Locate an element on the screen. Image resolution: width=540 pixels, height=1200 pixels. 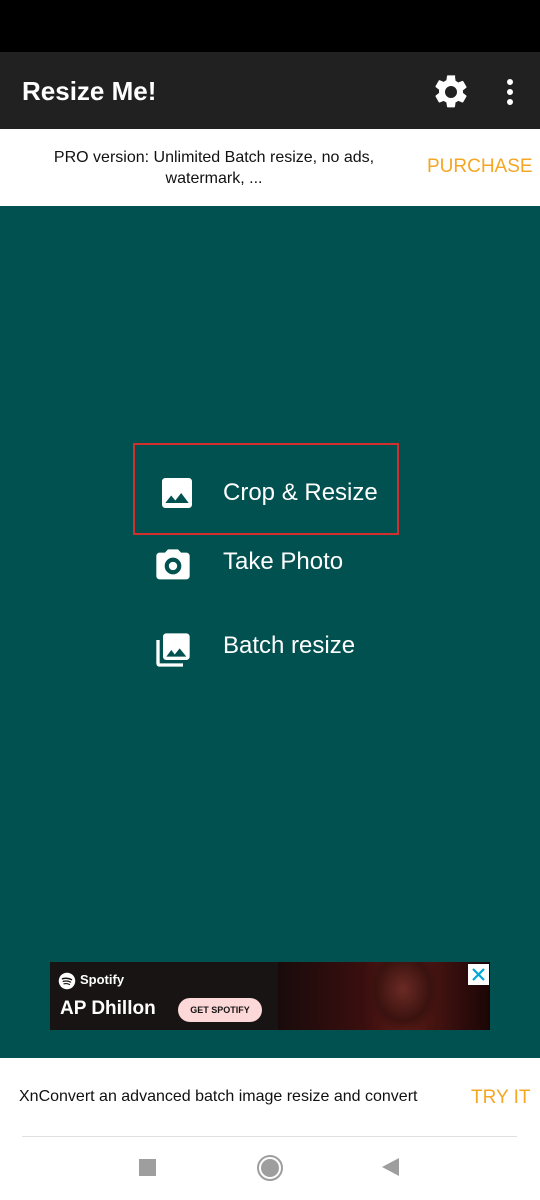
ad-artist-name: AP Dhillon is located at coordinates (108, 1008).